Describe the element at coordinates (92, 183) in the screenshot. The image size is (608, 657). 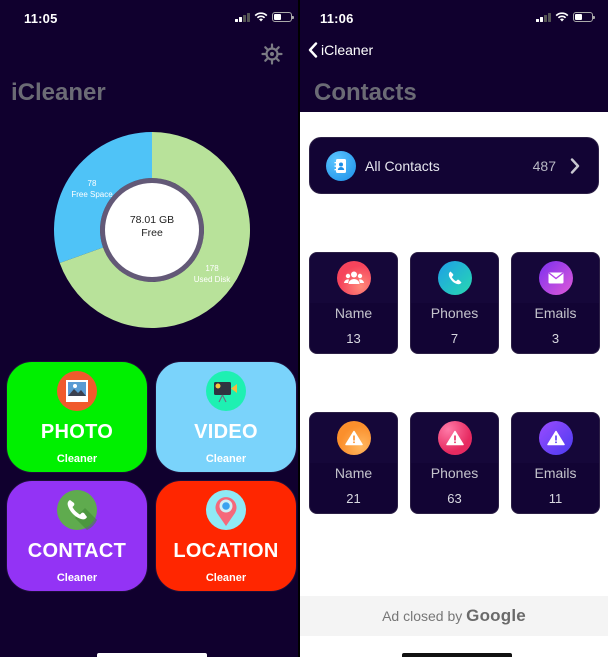
I see `slice-value-free: 78` at that location.